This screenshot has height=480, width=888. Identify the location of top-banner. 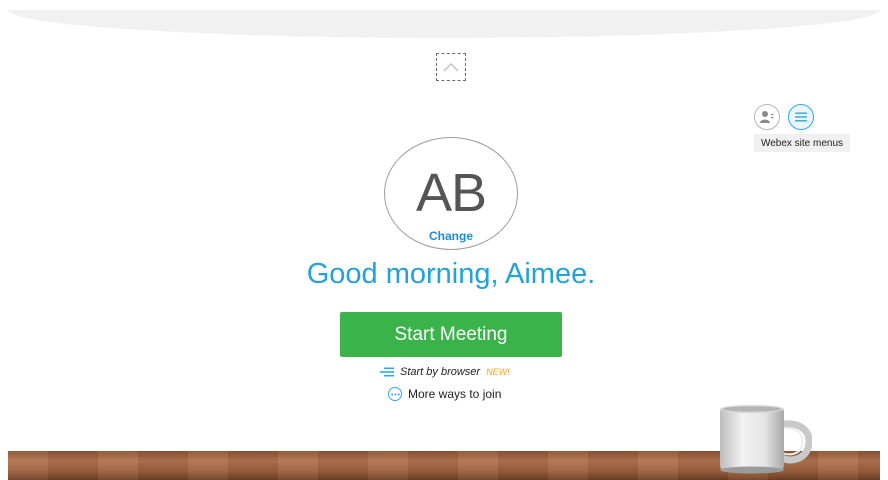
(444, 24).